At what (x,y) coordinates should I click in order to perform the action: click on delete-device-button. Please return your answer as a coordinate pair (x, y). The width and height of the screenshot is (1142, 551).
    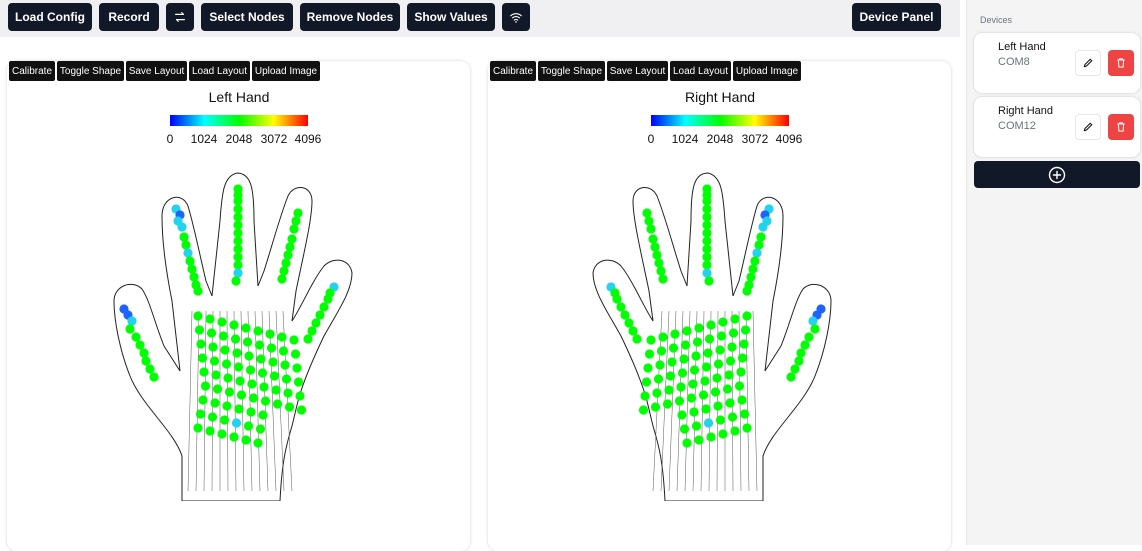
    Looking at the image, I should click on (1121, 127).